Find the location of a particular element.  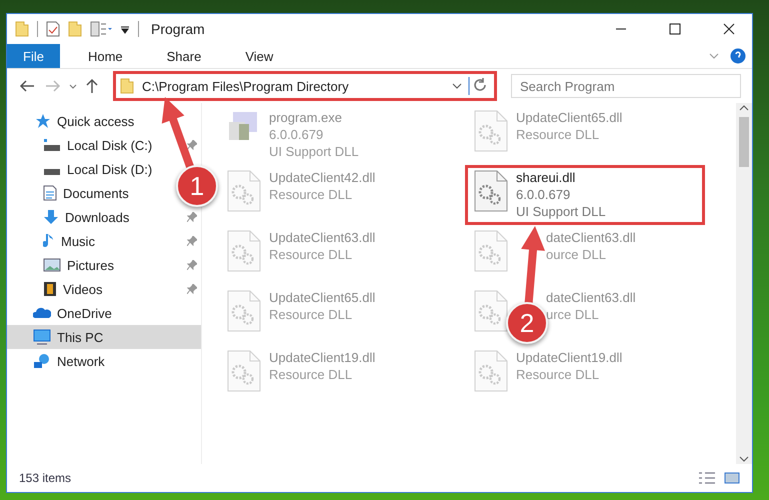

music-note-icon is located at coordinates (49, 241).